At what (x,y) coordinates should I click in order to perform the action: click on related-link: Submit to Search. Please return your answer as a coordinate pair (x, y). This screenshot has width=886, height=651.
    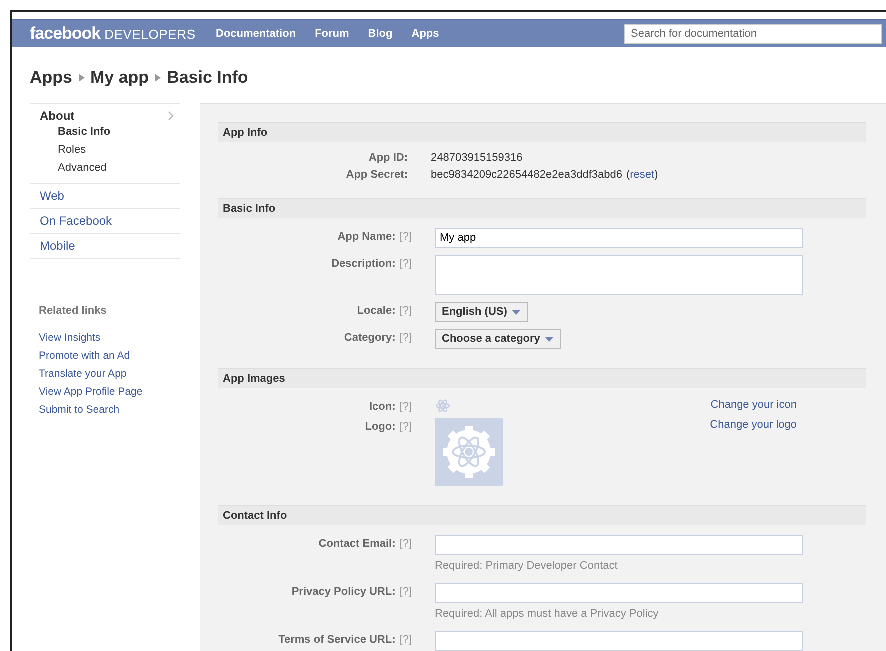
    Looking at the image, I should click on (109, 410).